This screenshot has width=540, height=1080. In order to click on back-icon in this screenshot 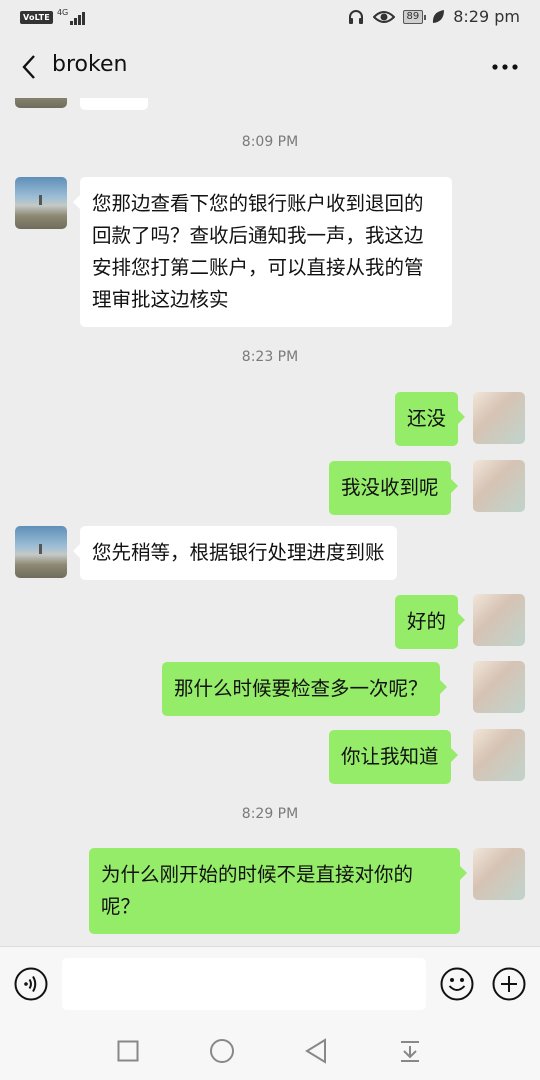, I will do `click(315, 1051)`.